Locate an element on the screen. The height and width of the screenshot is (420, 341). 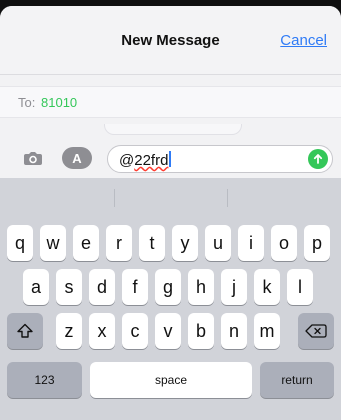
send-arrow-icon is located at coordinates (318, 159).